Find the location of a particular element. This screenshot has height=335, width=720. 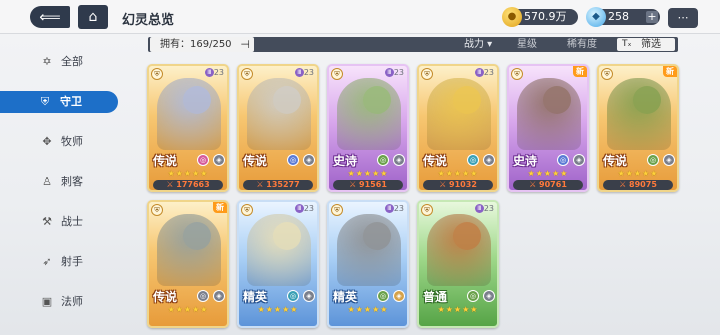

hero-card: ⛨ 新史诗 ◎ ◈ ★★★★★ ⚔ 90761 is located at coordinates (548, 128).